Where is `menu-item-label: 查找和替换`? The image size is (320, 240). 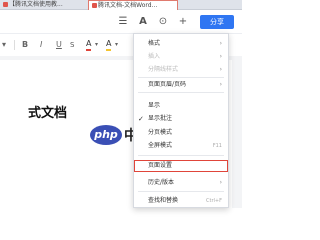
menu-item-label: 查找和替换 is located at coordinates (163, 200).